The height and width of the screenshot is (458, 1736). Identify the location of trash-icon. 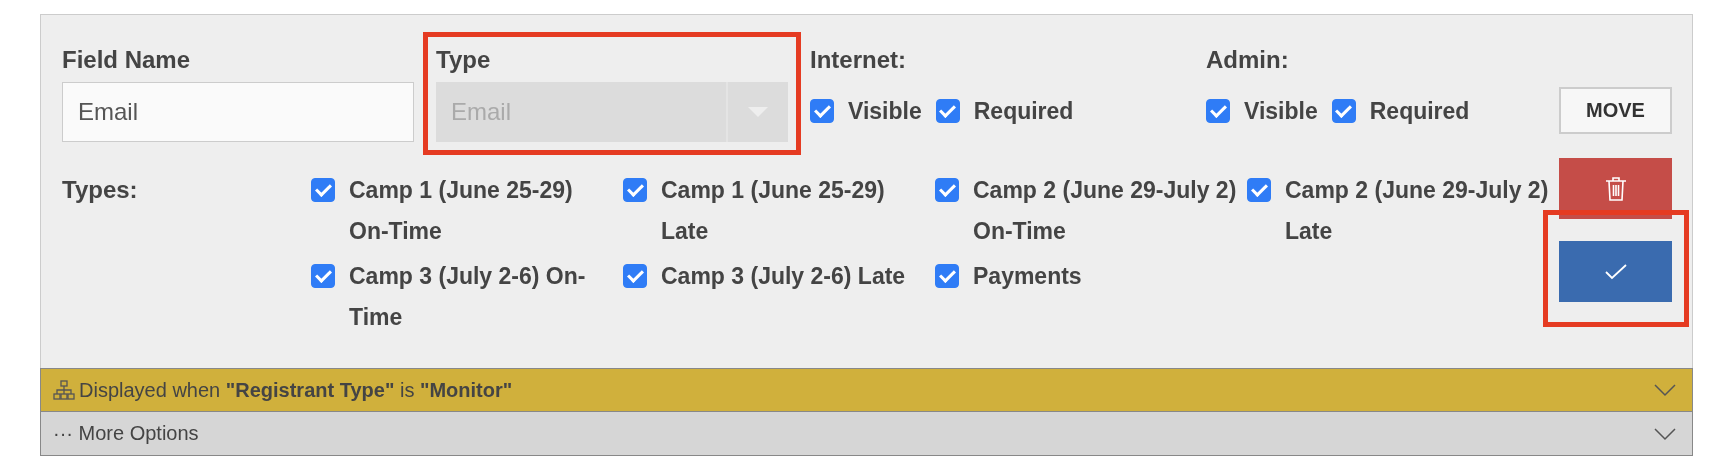
(1615, 188).